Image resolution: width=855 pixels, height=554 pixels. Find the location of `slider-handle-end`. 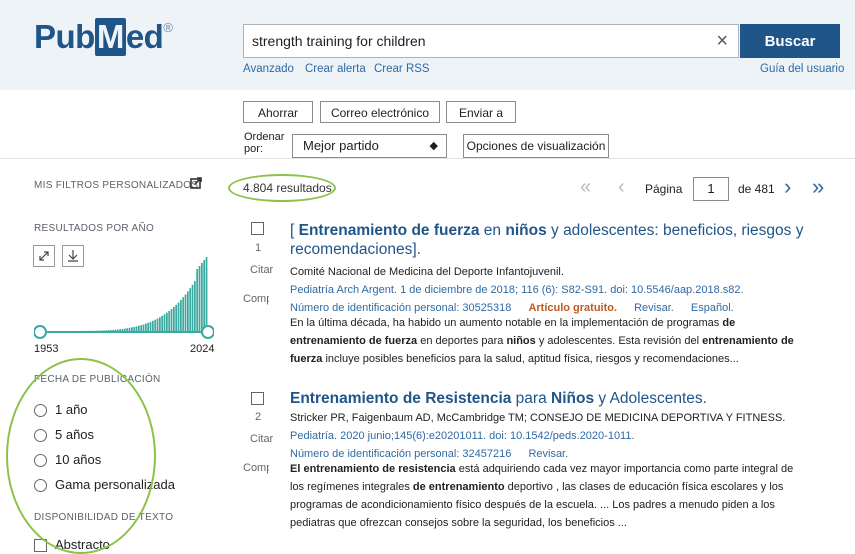

slider-handle-end is located at coordinates (207, 332).